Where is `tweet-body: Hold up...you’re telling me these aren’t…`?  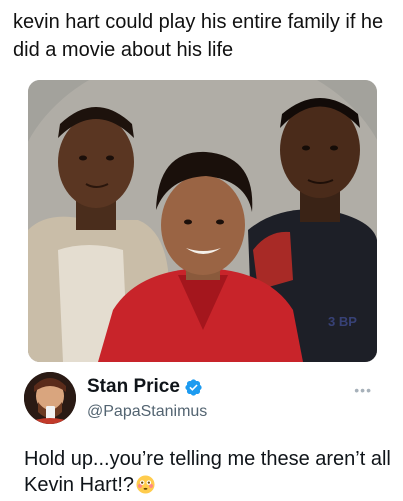
tweet-body: Hold up...you’re telling me these aren’t… is located at coordinates (207, 472).